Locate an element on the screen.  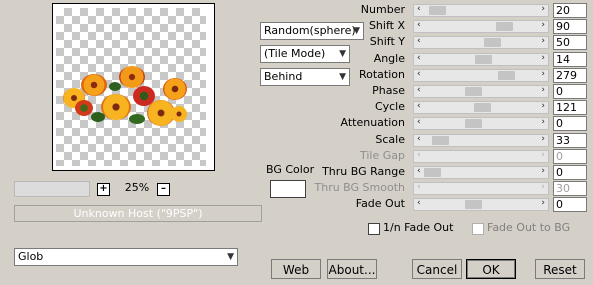
param-value-attenuation: 0 is located at coordinates (570, 123).